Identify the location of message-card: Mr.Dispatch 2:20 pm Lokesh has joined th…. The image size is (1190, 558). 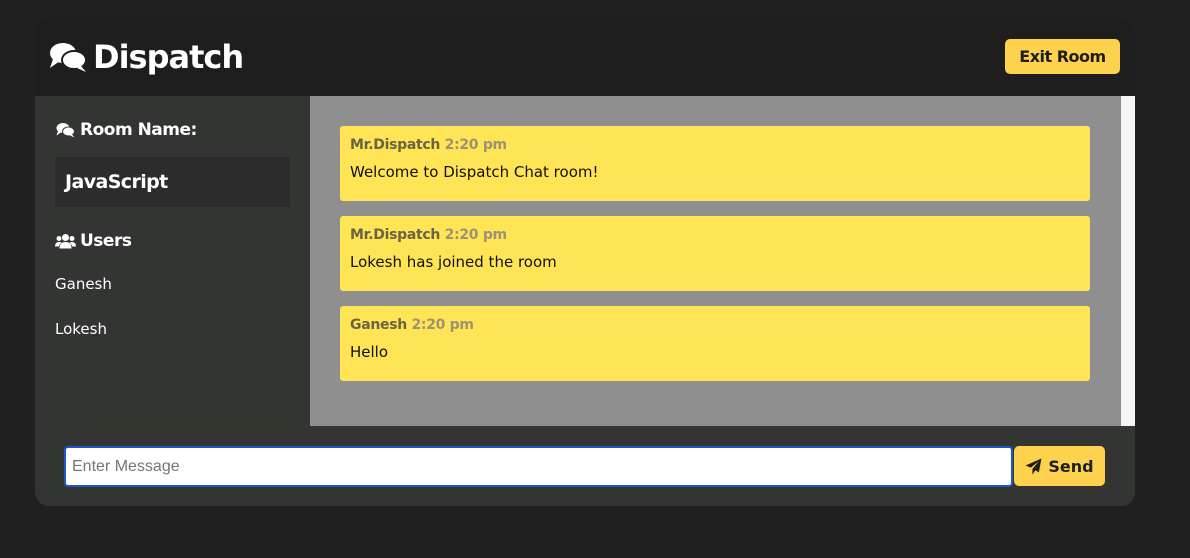
(715, 253).